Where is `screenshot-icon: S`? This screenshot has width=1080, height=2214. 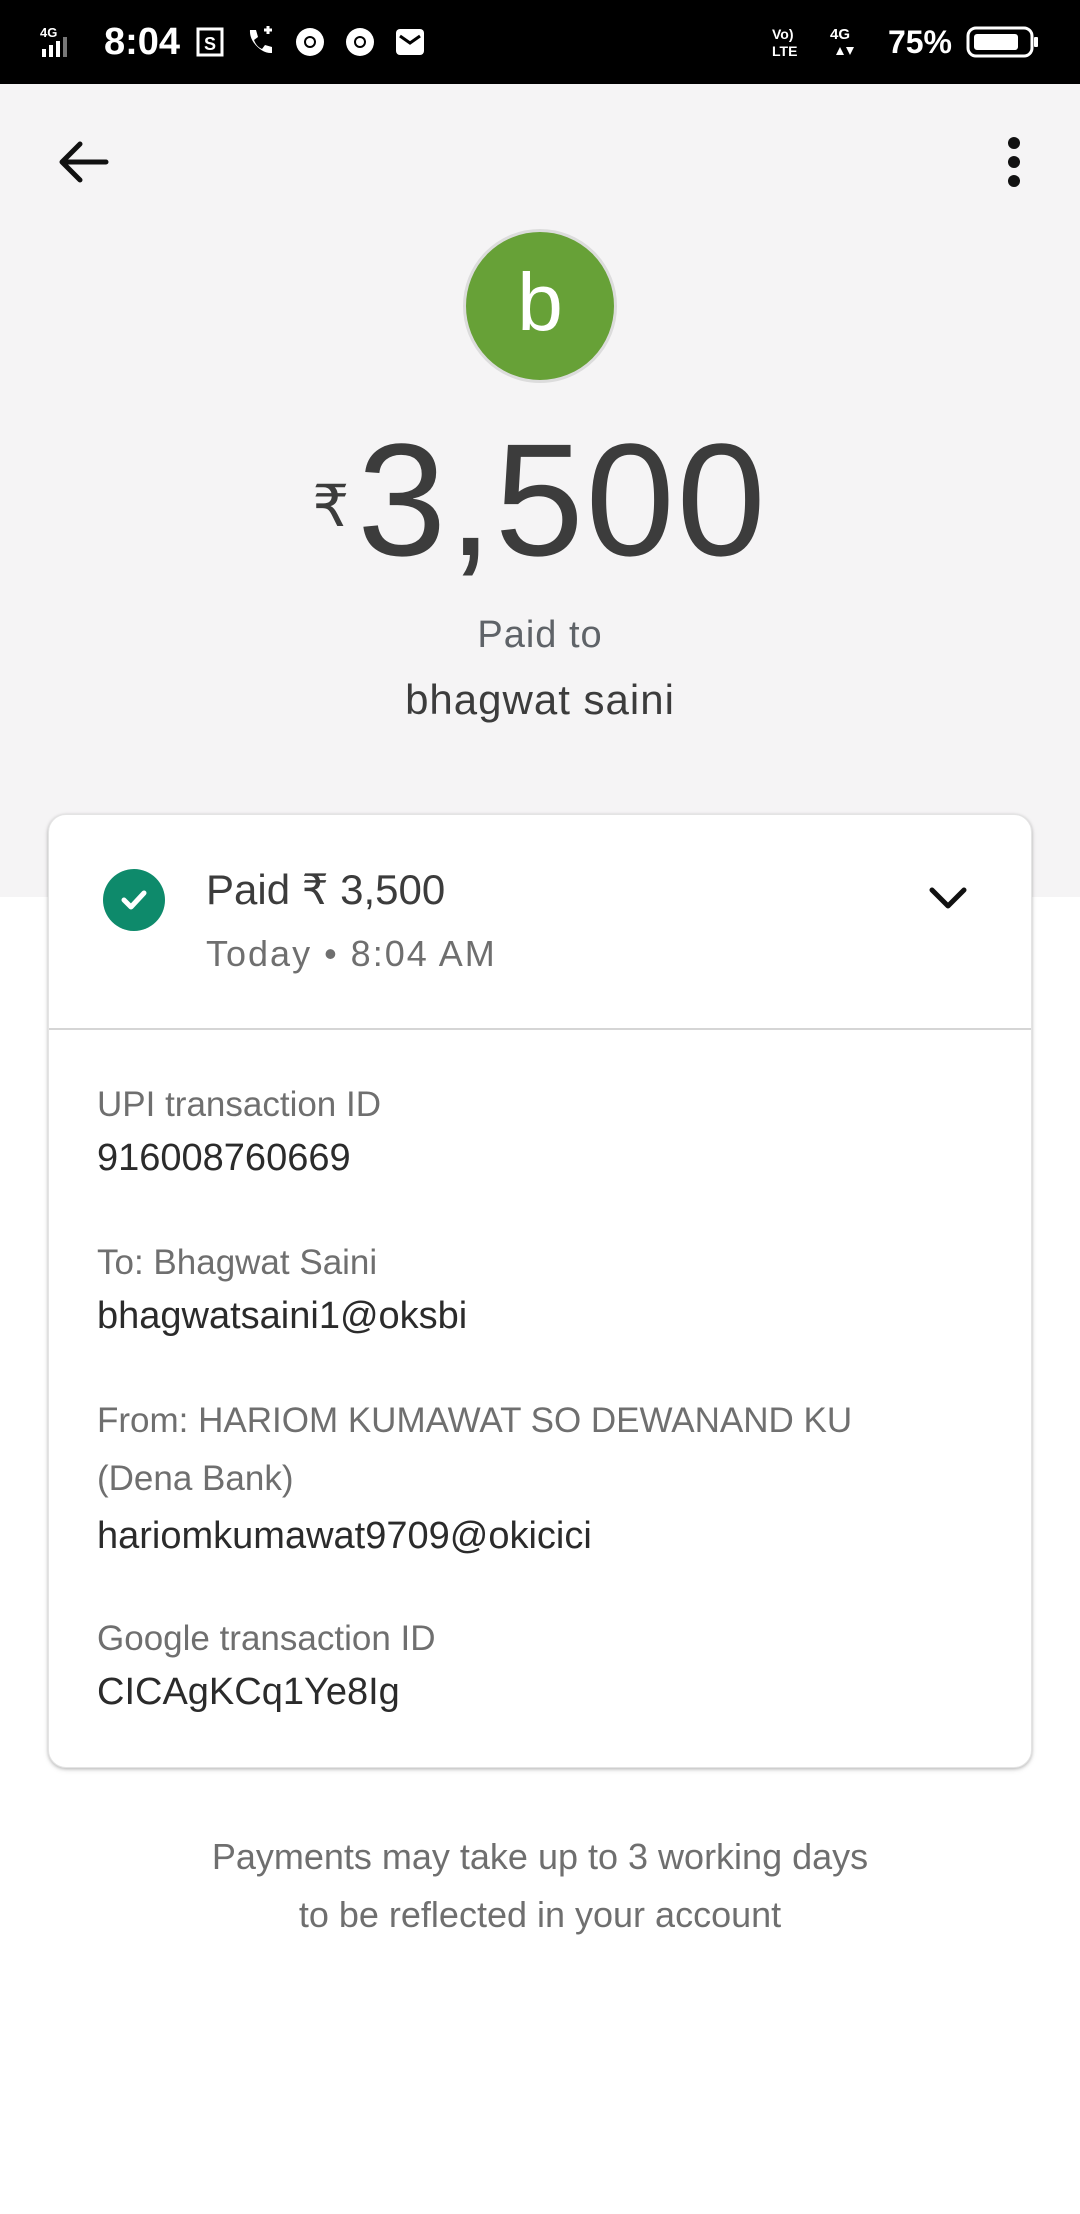 screenshot-icon: S is located at coordinates (211, 42).